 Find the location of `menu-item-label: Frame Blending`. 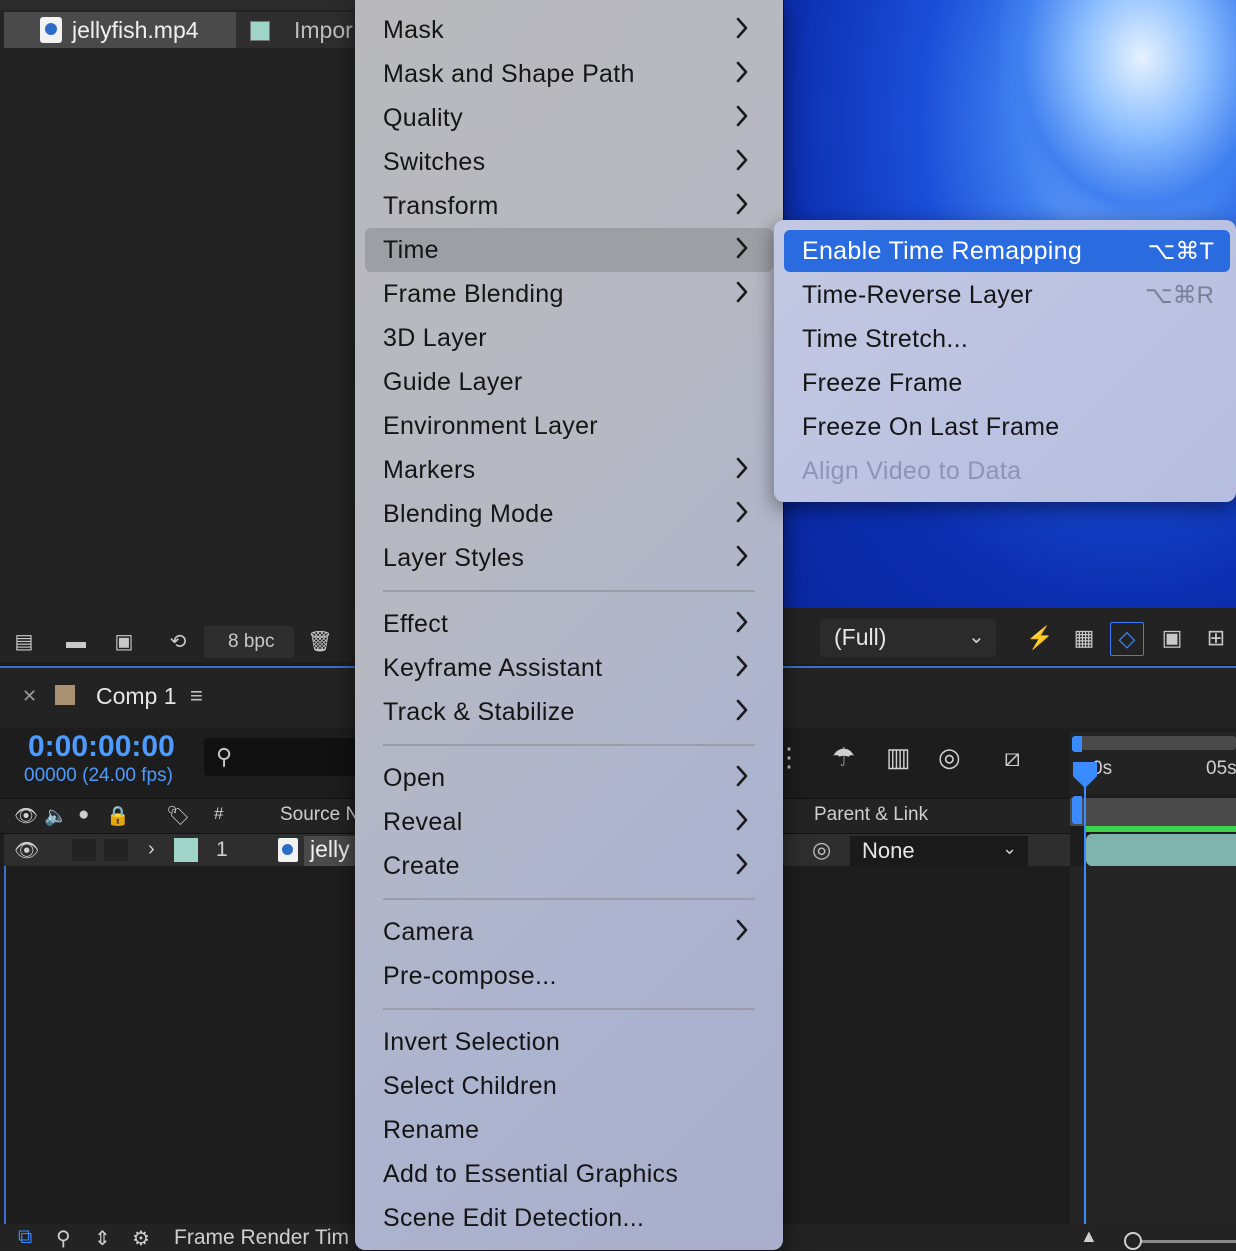

menu-item-label: Frame Blending is located at coordinates (473, 294).